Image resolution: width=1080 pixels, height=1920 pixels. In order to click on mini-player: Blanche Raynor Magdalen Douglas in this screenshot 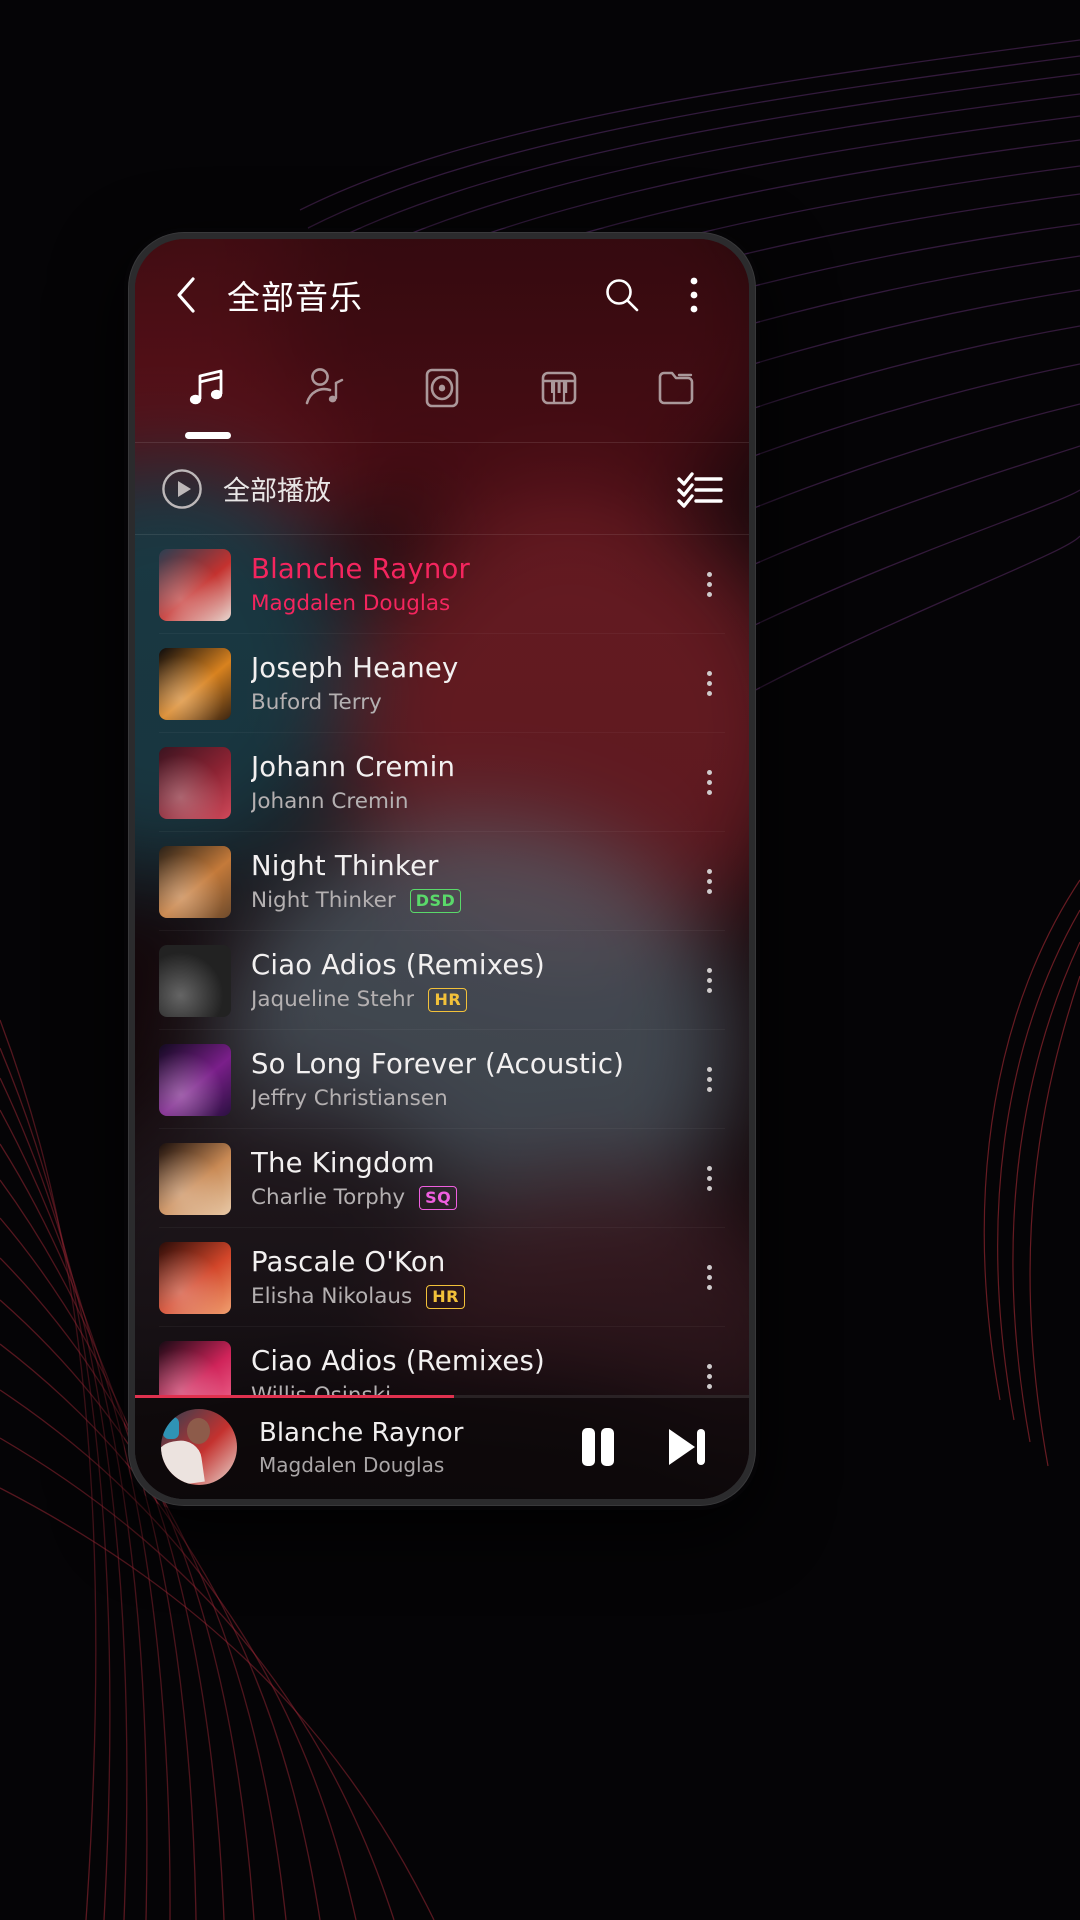, I will do `click(442, 1447)`.